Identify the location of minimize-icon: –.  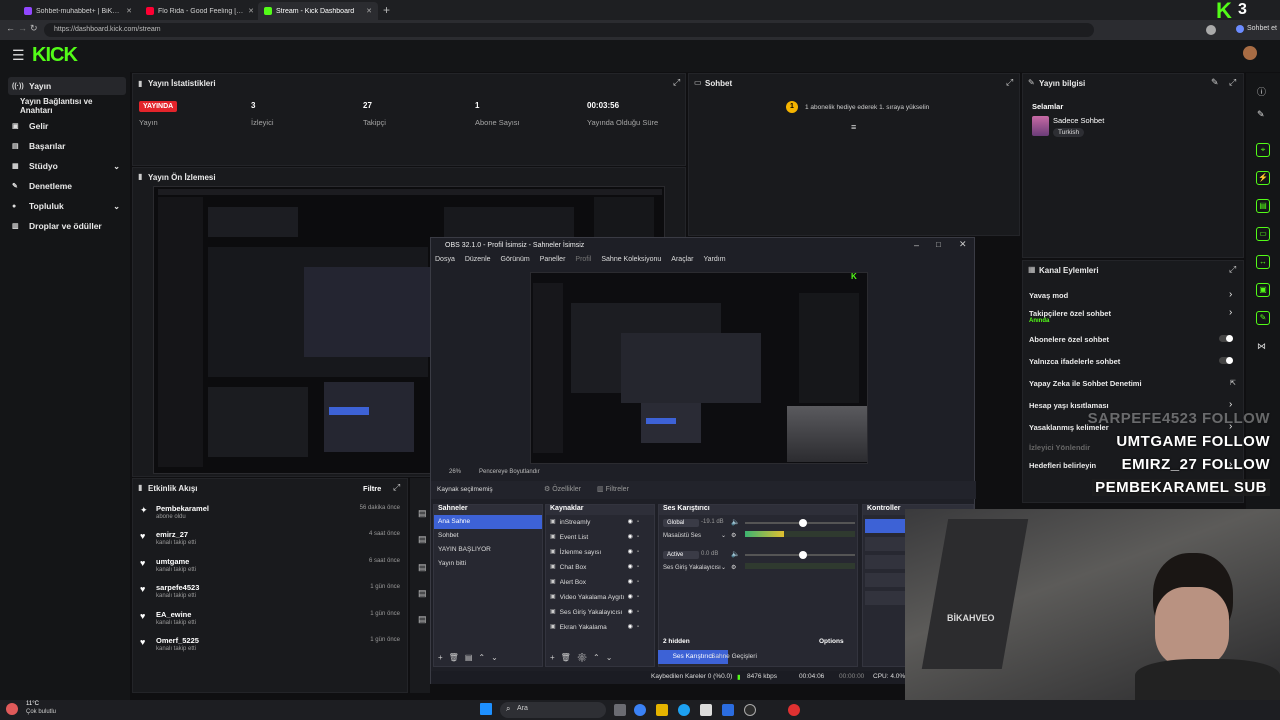
(916, 245).